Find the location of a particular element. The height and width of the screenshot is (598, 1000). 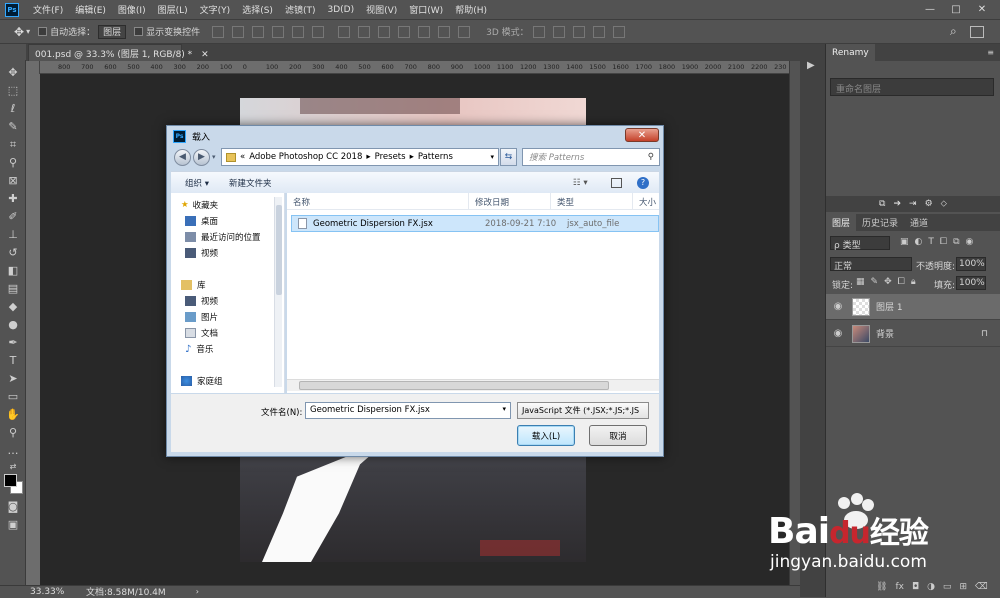

nav-videos: 视频 is located at coordinates (201, 301).